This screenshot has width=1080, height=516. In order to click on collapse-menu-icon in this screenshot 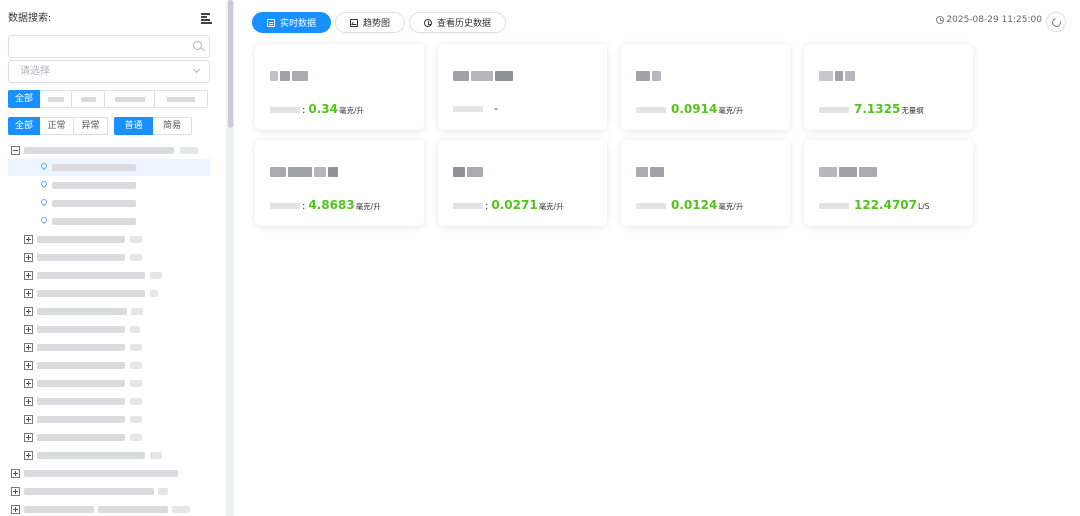, I will do `click(206, 18)`.